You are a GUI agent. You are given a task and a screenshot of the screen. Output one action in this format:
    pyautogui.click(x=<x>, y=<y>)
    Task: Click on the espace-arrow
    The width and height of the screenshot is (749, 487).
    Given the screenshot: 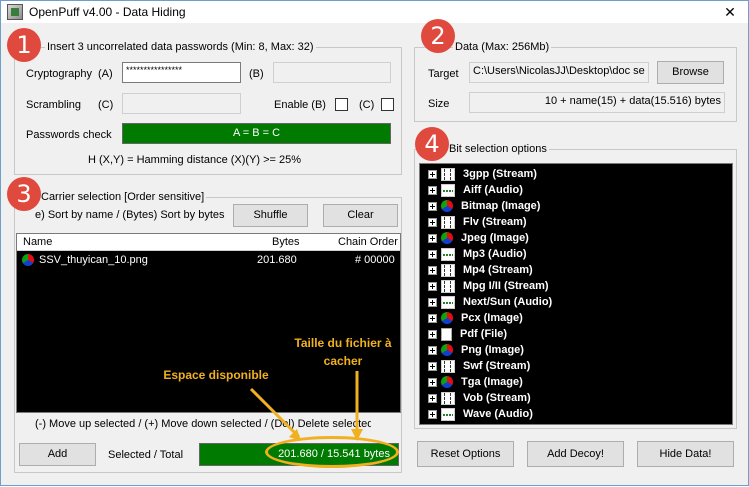 What is the action you would take?
    pyautogui.click(x=275, y=413)
    